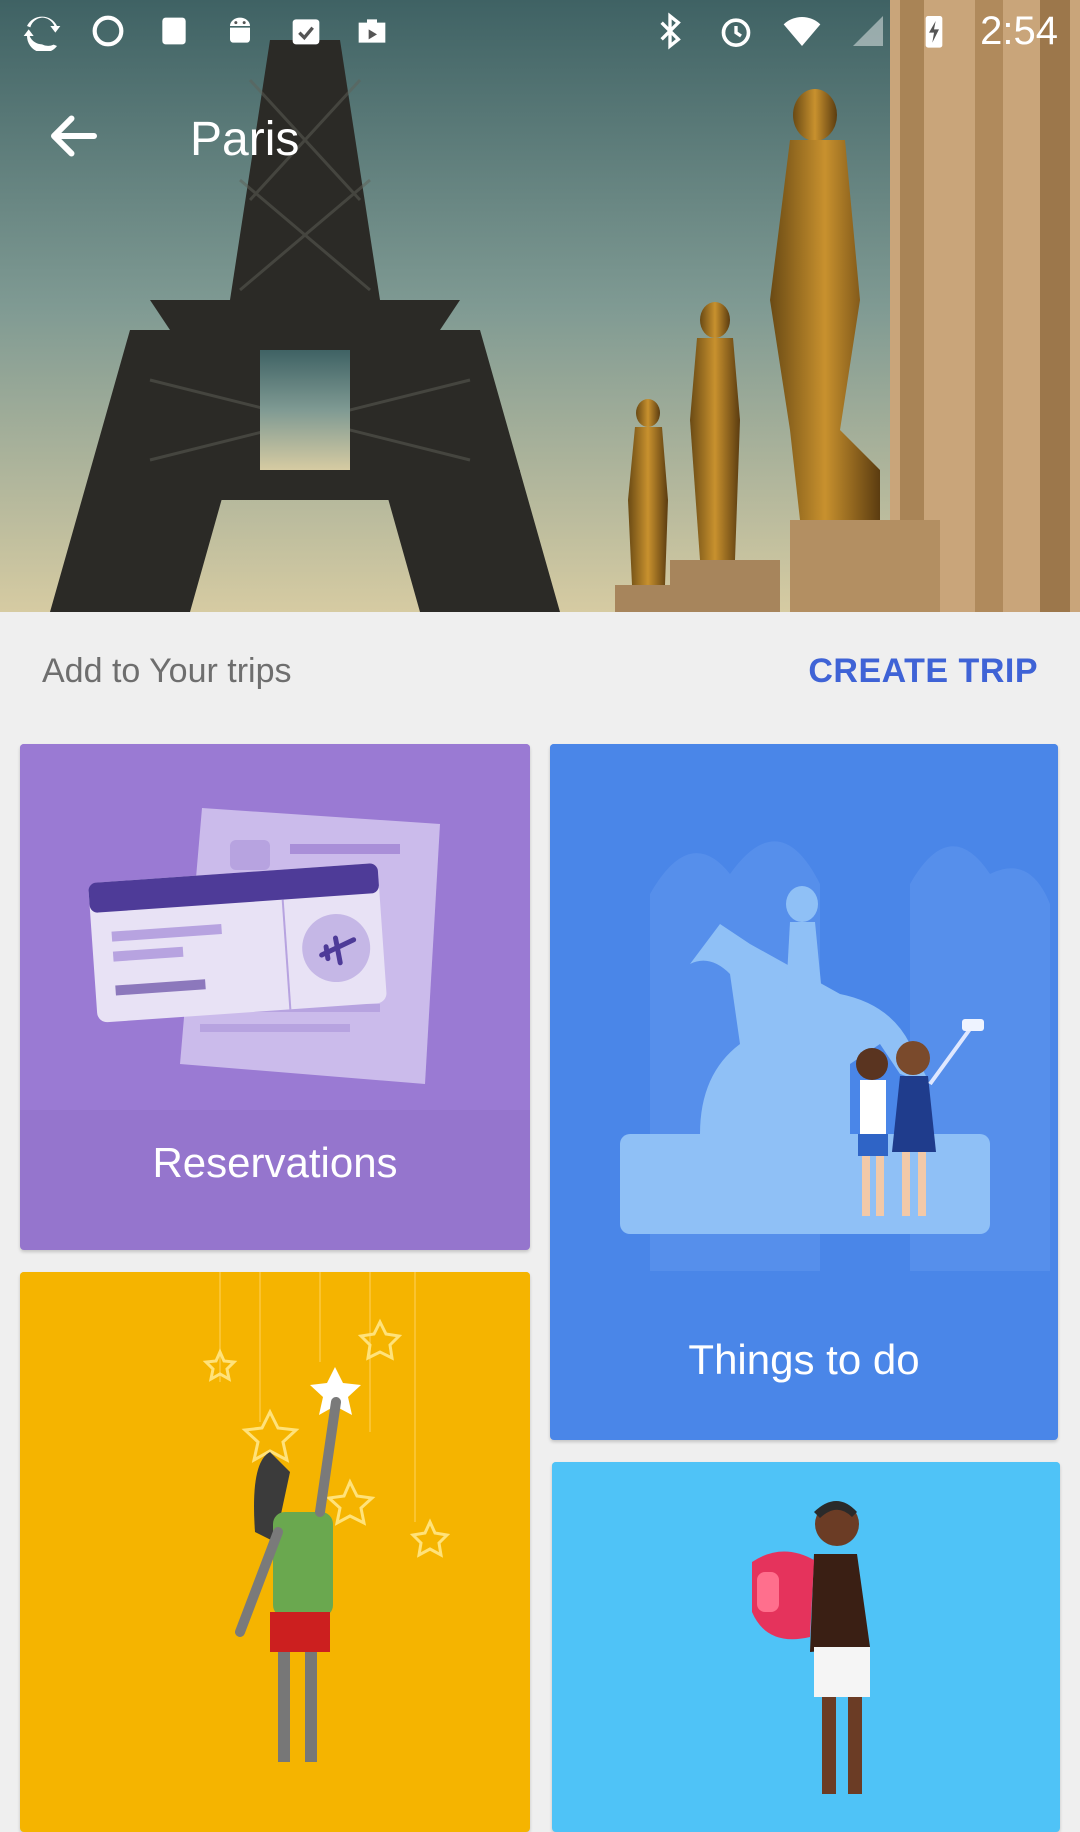 The width and height of the screenshot is (1080, 1832). I want to click on circle-icon, so click(108, 31).